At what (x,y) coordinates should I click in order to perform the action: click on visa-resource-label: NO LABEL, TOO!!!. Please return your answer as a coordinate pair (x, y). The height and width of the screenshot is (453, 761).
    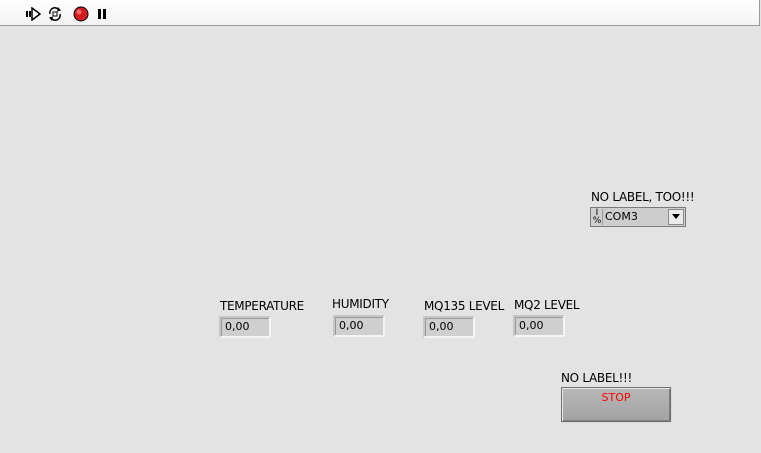
    Looking at the image, I should click on (643, 197).